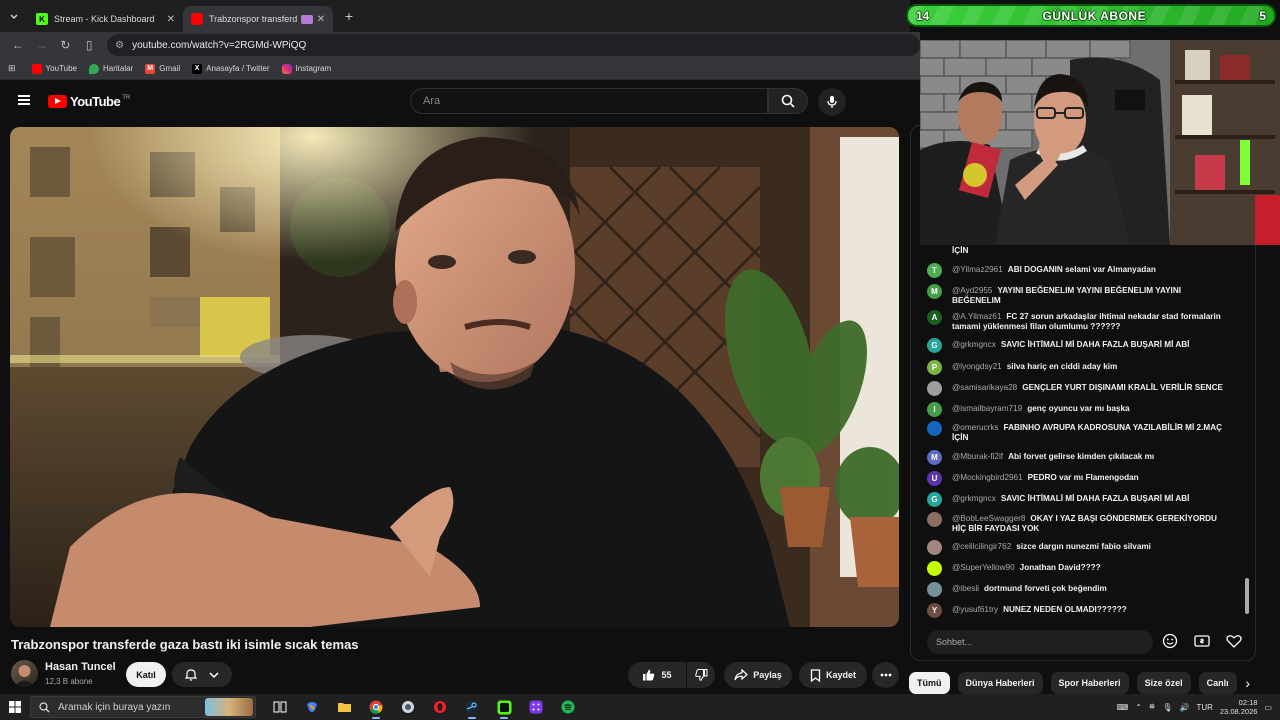  Describe the element at coordinates (934, 317) in the screenshot. I see `chat-avatar: A` at that location.